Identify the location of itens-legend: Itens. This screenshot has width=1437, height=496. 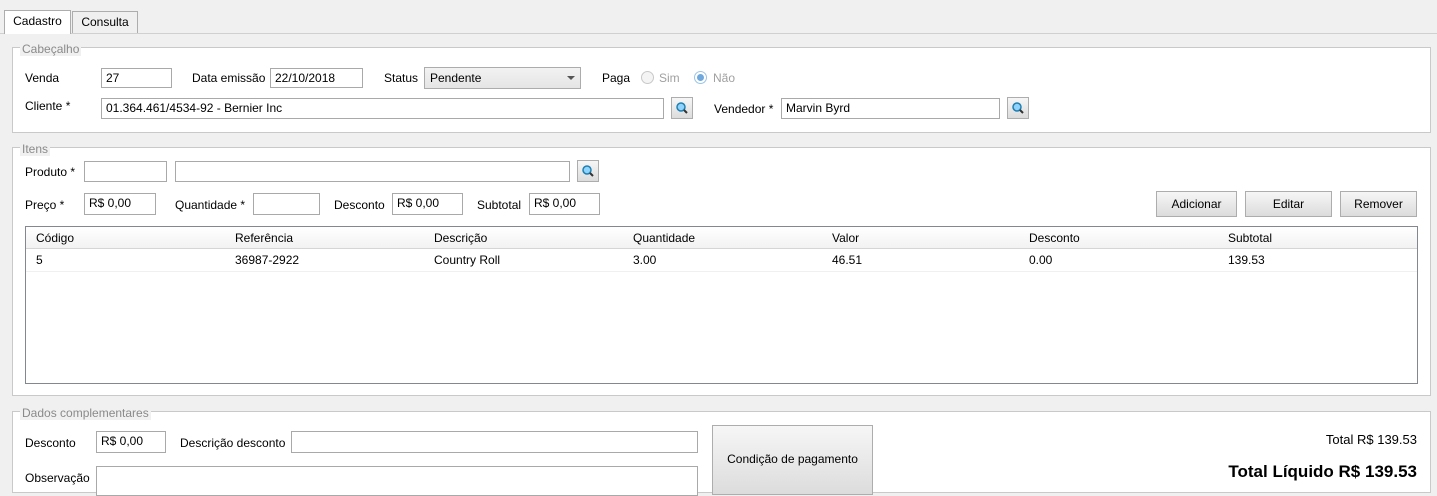
(35, 149).